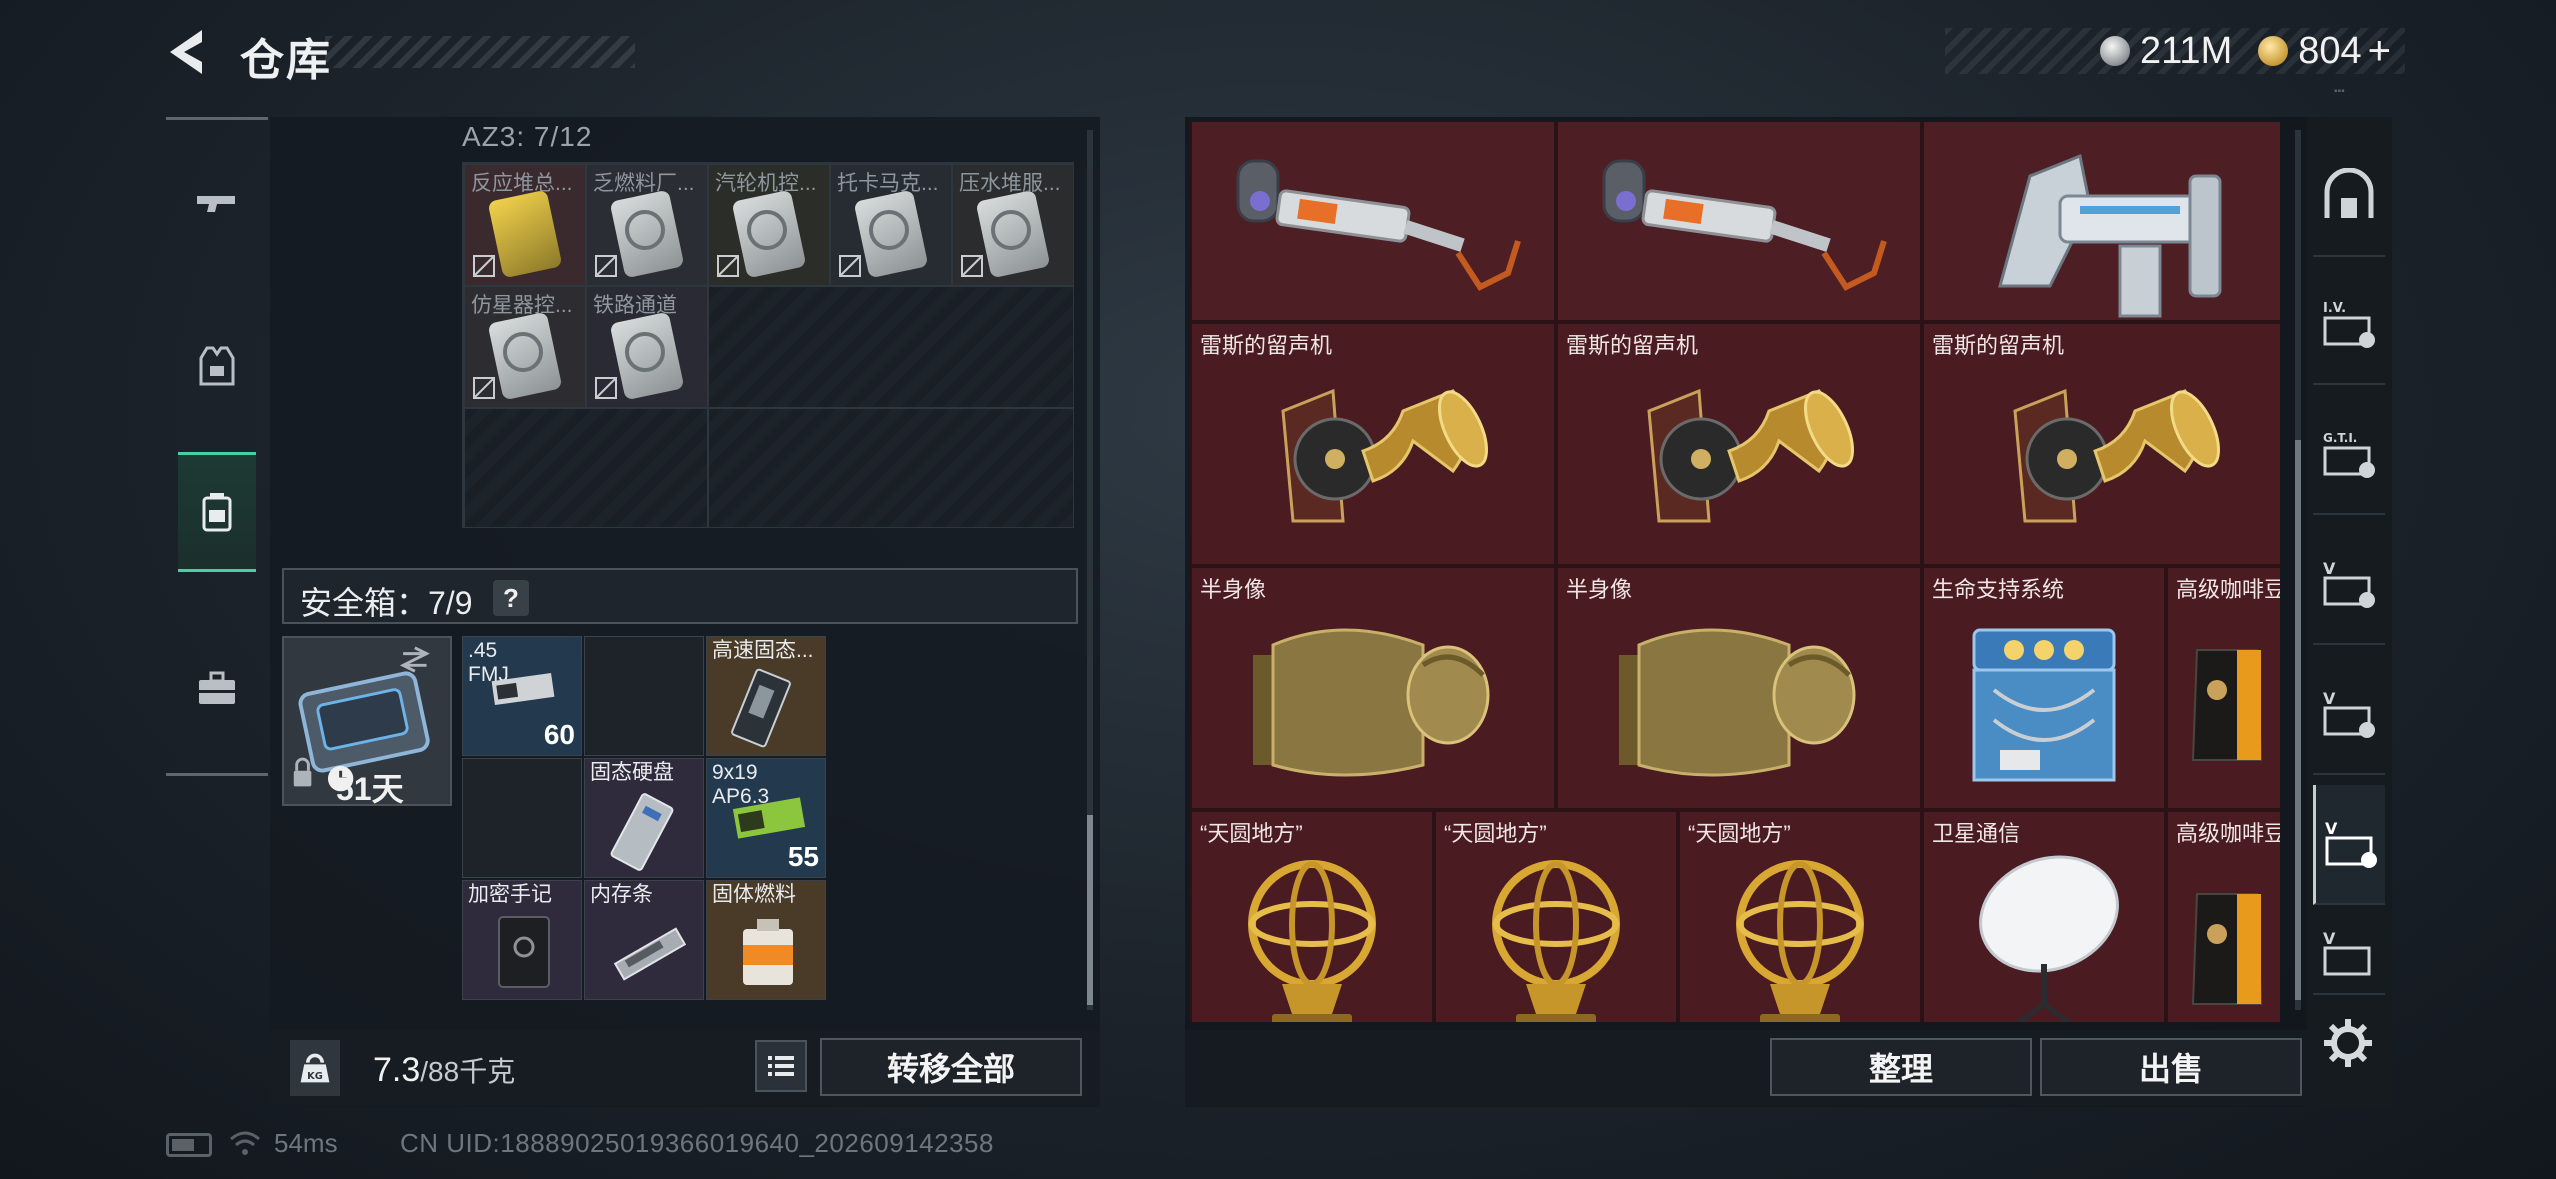 This screenshot has height=1179, width=2556. Describe the element at coordinates (2349, 455) in the screenshot. I see `rail-item-container-gti: G.T.I.` at that location.